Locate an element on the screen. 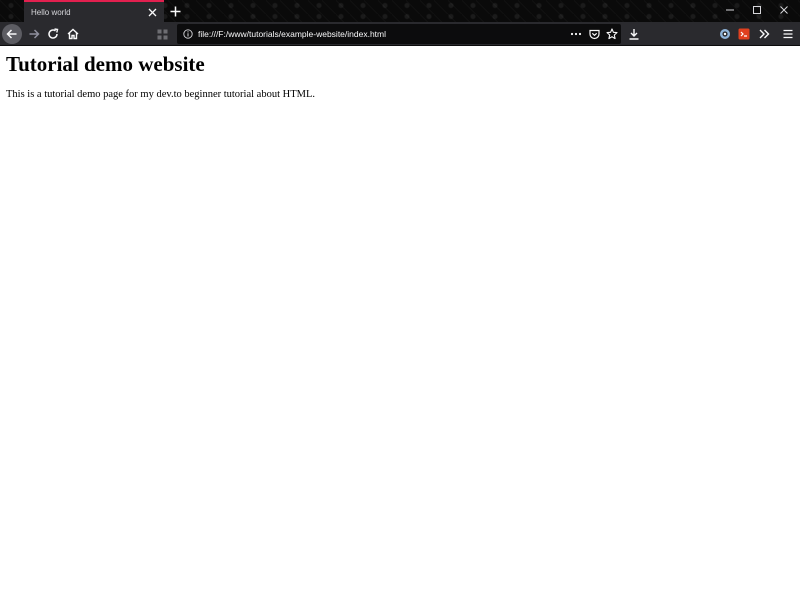 The image size is (800, 609). page-actions-button is located at coordinates (576, 34).